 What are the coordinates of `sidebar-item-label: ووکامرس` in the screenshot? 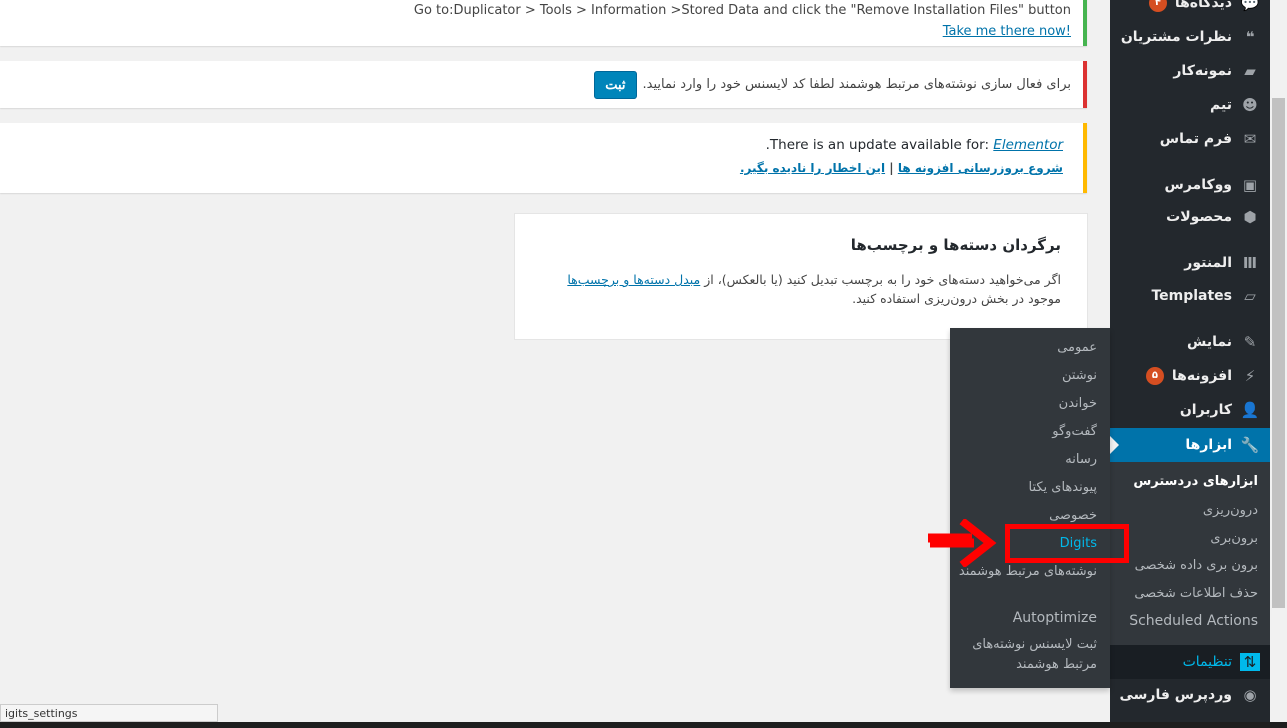 It's located at (1198, 185).